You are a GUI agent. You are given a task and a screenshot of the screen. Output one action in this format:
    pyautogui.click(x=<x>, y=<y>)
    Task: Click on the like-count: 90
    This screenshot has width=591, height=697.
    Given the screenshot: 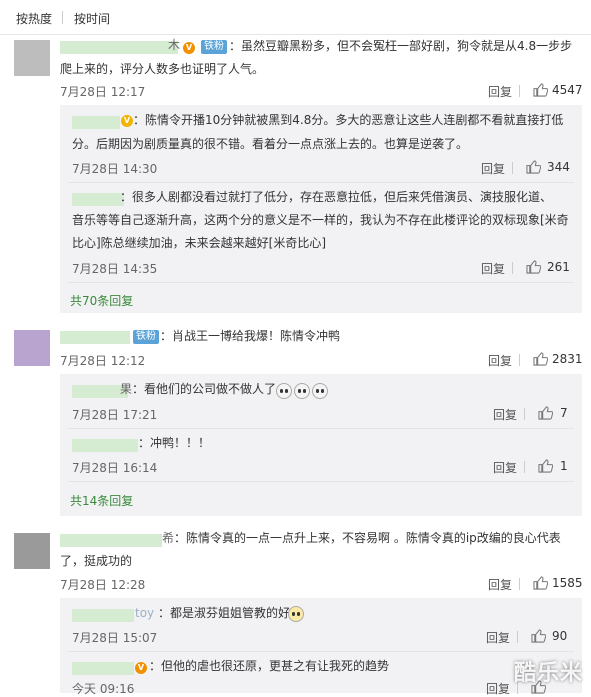 What is the action you would take?
    pyautogui.click(x=560, y=636)
    